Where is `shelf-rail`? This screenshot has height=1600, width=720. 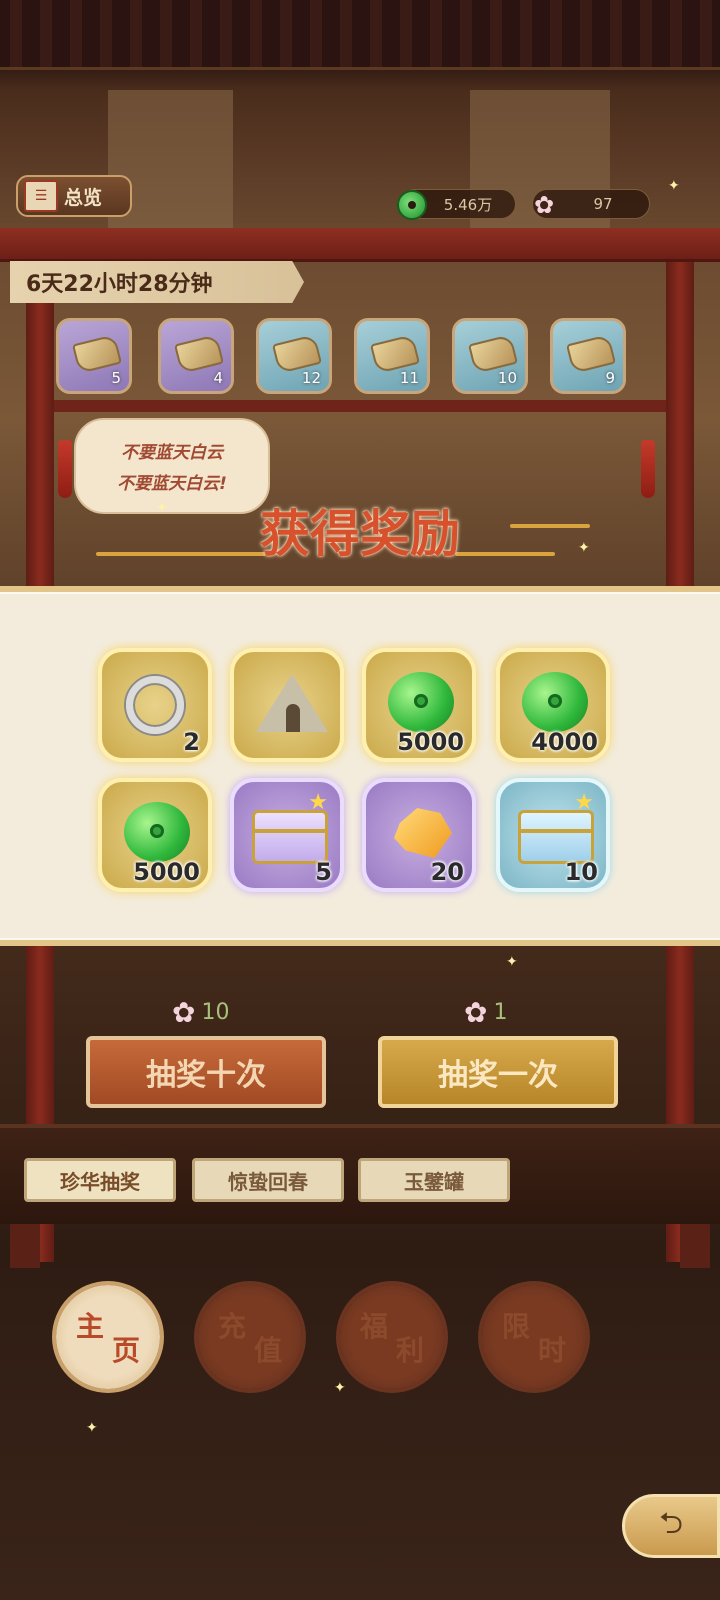
shelf-rail is located at coordinates (360, 406).